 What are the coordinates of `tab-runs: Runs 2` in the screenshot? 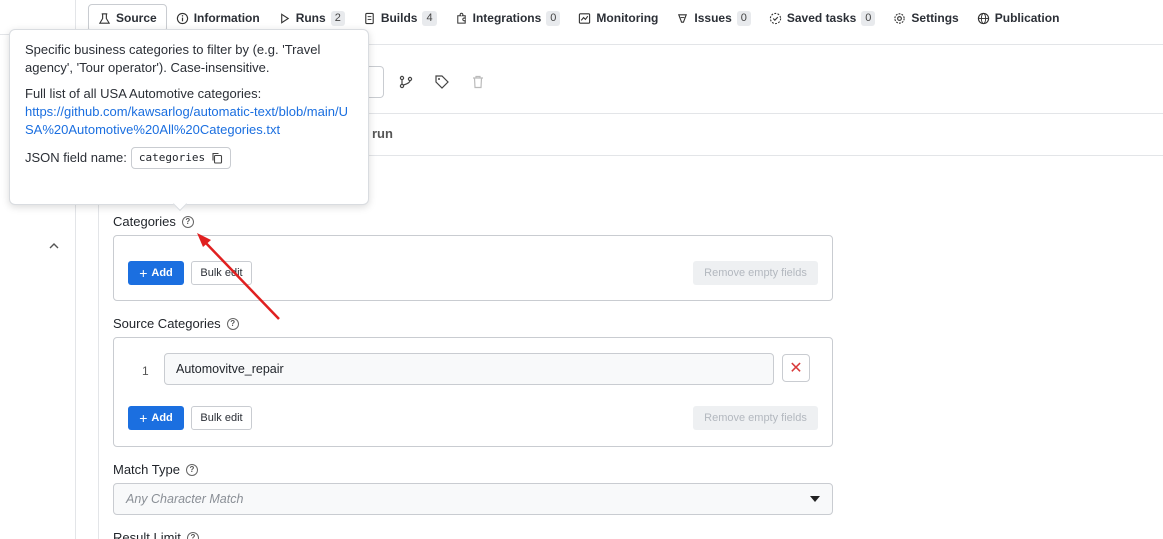 It's located at (311, 18).